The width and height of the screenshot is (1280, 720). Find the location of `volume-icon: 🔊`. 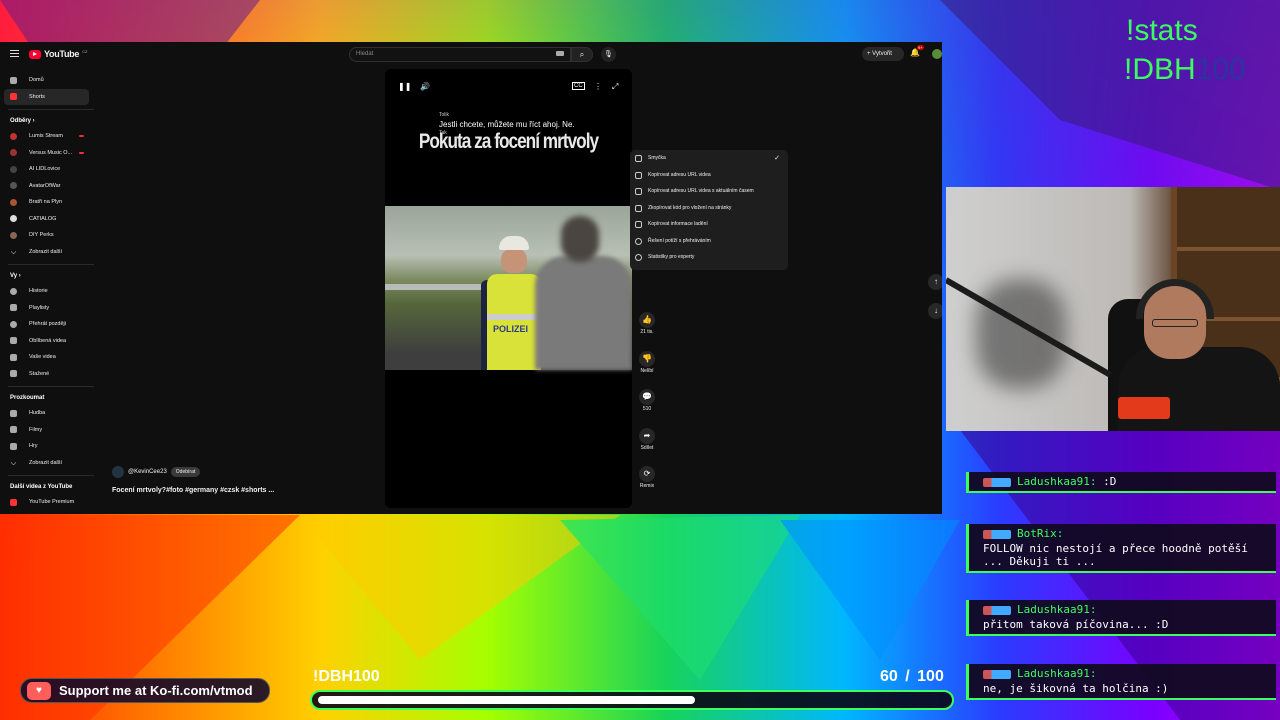

volume-icon: 🔊 is located at coordinates (425, 86).